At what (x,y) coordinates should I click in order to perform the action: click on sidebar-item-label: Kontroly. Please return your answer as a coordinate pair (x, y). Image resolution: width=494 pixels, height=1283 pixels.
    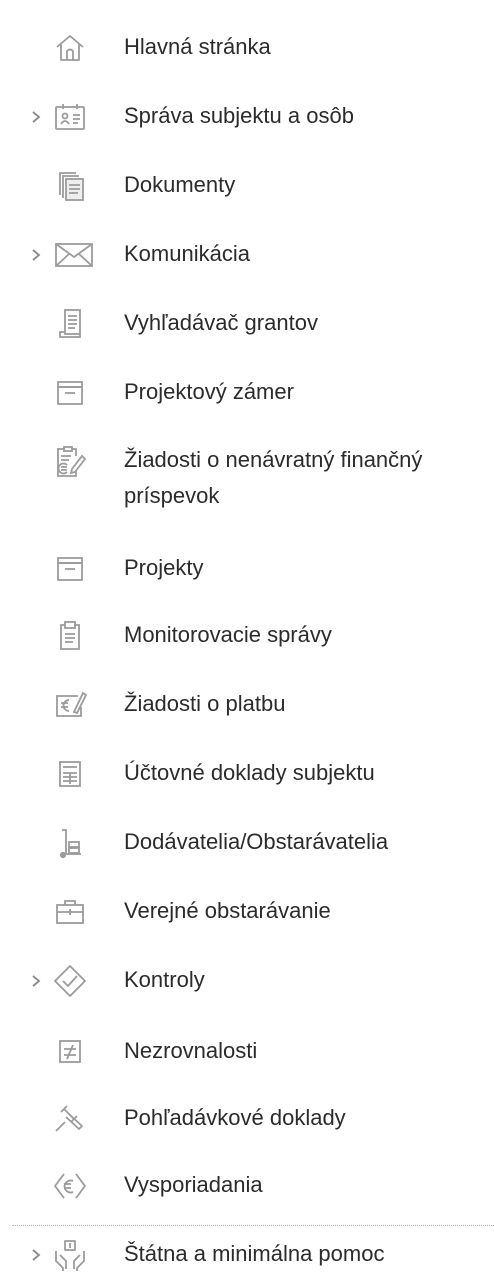
    Looking at the image, I should click on (164, 979).